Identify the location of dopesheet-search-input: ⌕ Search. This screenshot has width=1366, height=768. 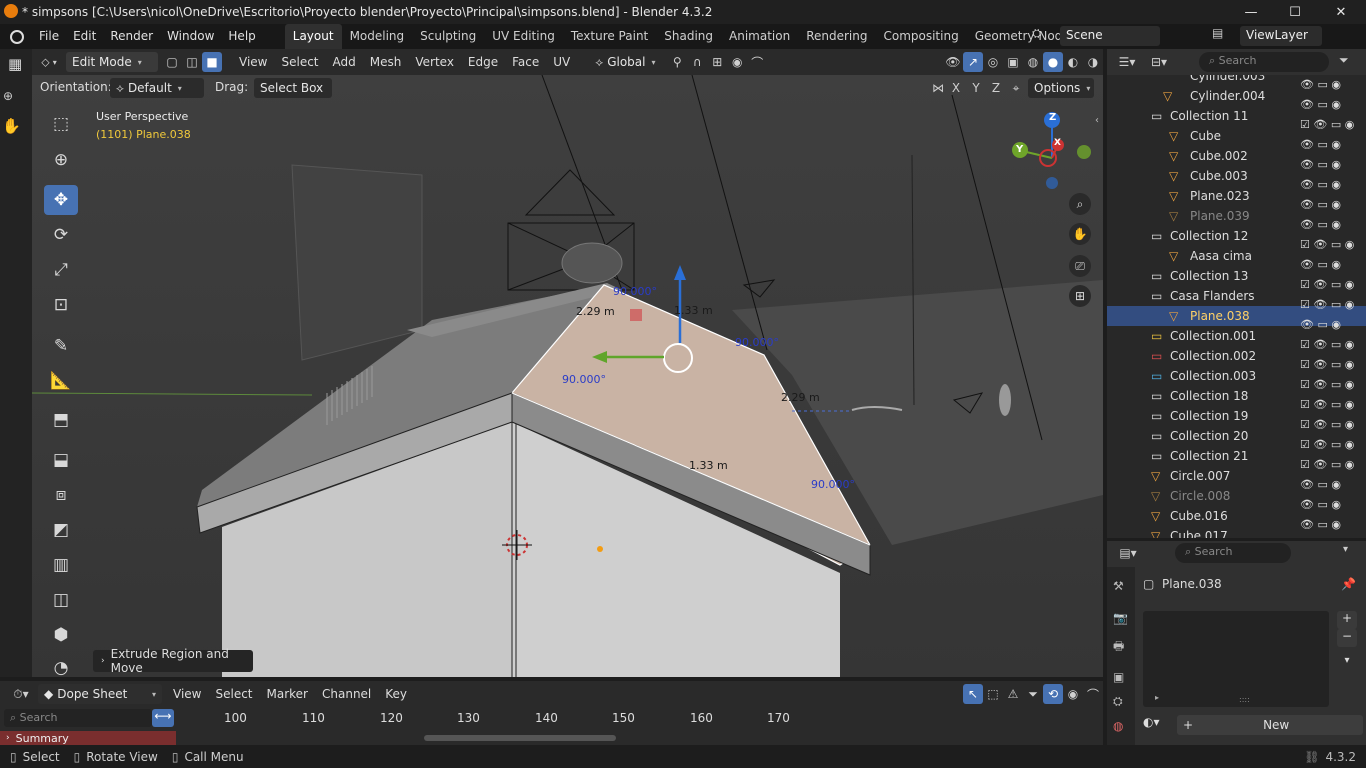
(78, 718).